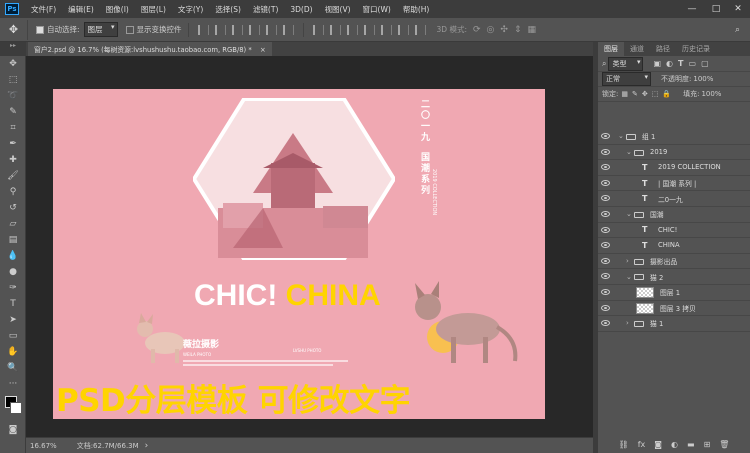 The width and height of the screenshot is (750, 453). What do you see at coordinates (477, 30) in the screenshot?
I see `3d-rotate-icon: ⟳` at bounding box center [477, 30].